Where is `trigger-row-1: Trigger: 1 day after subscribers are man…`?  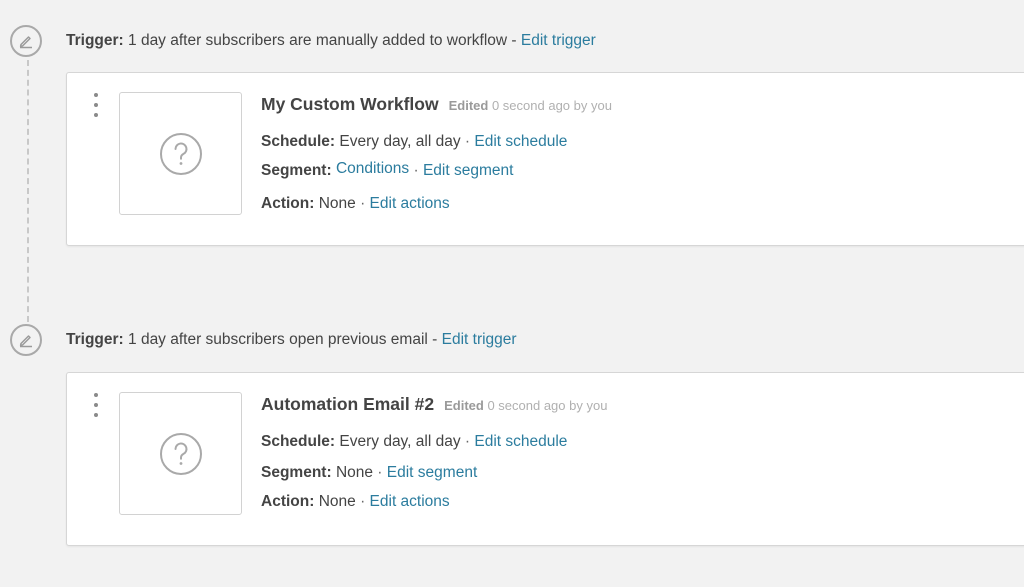 trigger-row-1: Trigger: 1 day after subscribers are man… is located at coordinates (303, 41).